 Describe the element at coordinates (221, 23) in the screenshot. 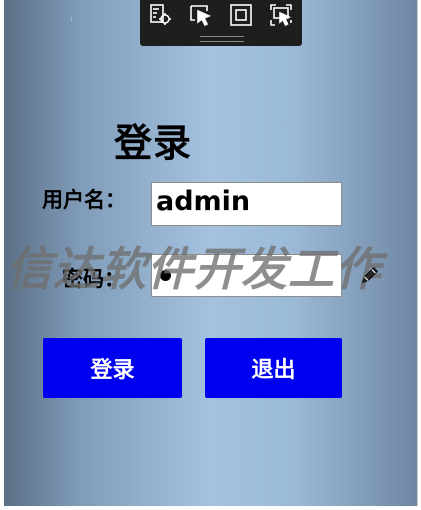

I see `devtools-toolbar` at that location.